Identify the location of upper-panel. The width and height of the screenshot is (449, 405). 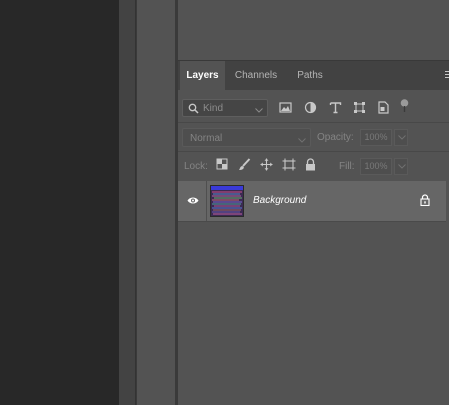
(313, 30).